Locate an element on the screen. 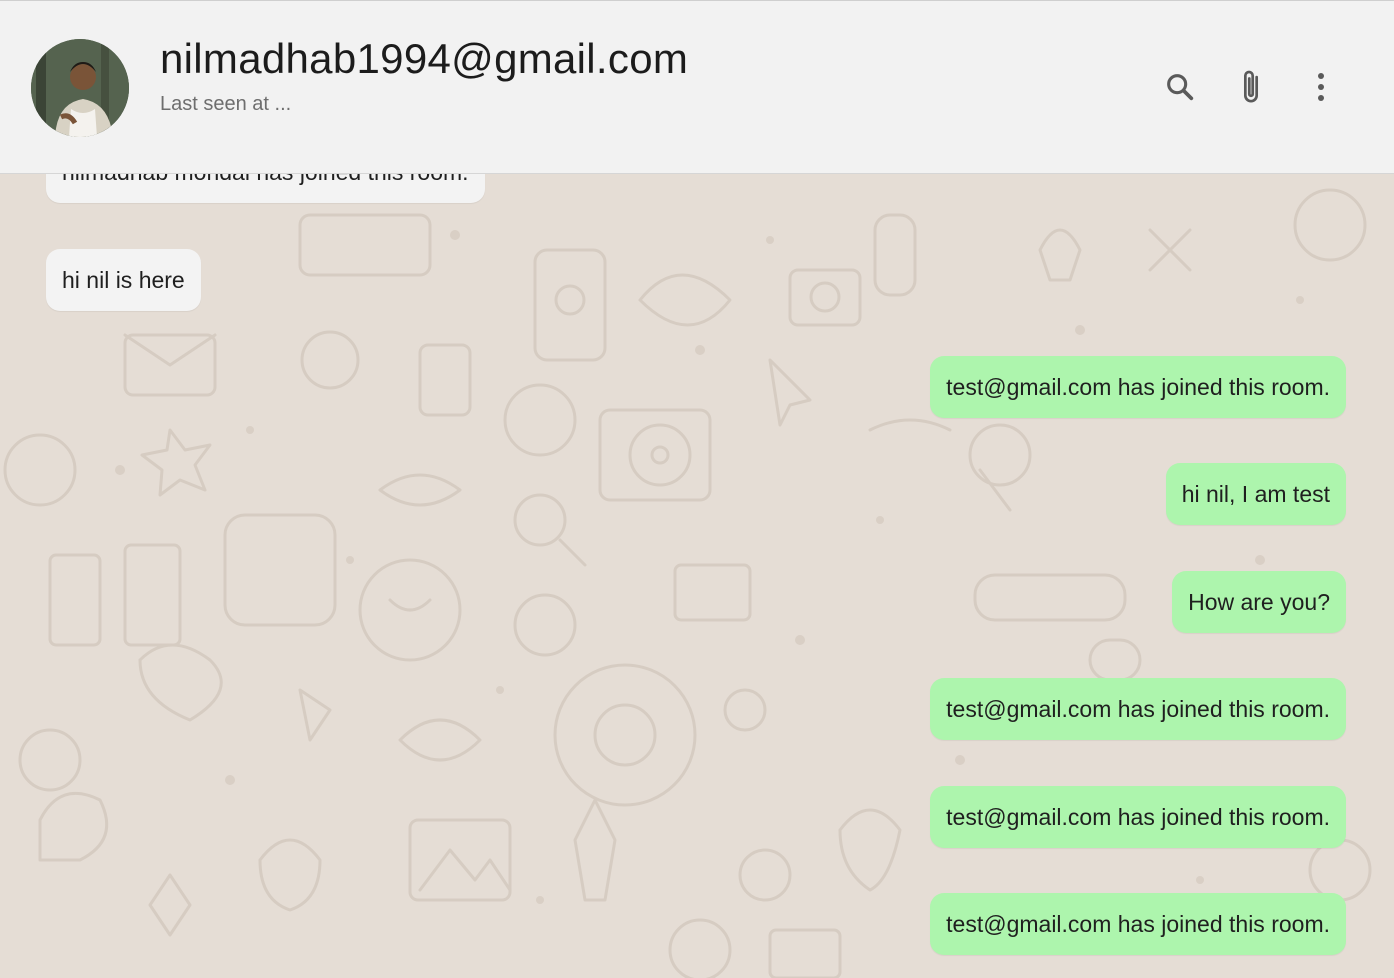 The height and width of the screenshot is (978, 1394). search-button is located at coordinates (1180, 87).